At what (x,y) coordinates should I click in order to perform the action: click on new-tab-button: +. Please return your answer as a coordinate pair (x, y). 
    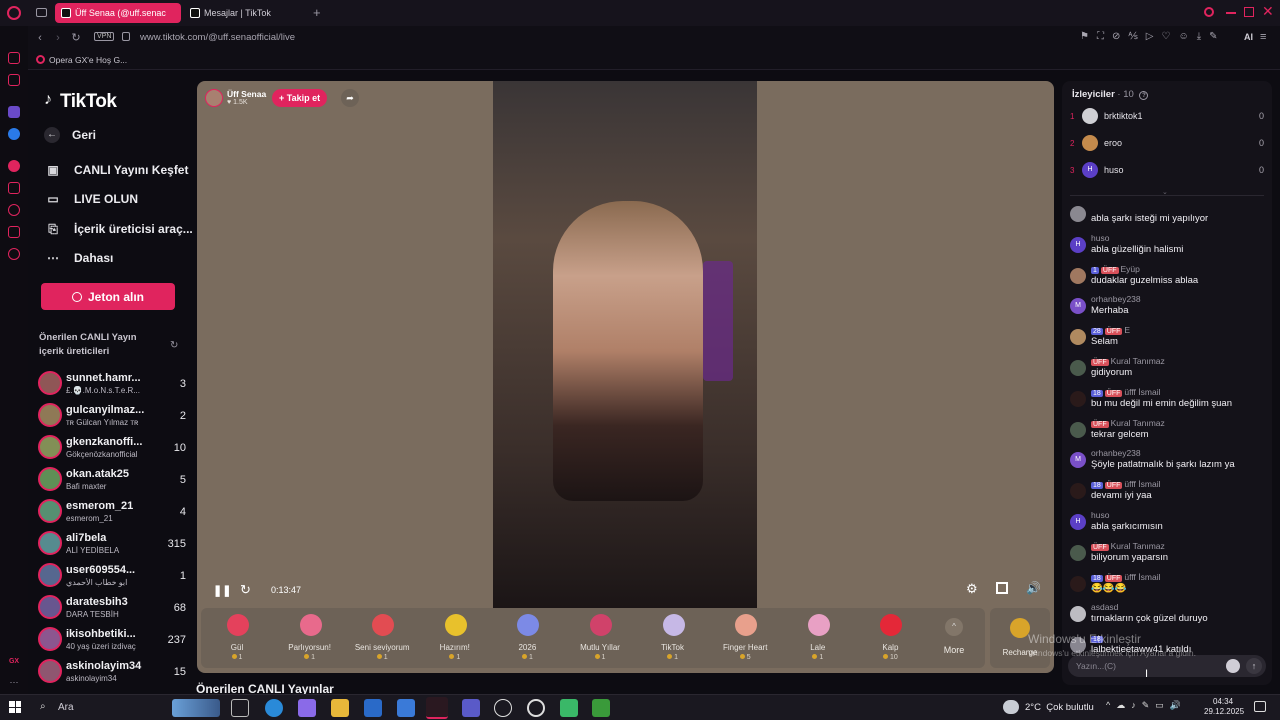
    Looking at the image, I should click on (317, 12).